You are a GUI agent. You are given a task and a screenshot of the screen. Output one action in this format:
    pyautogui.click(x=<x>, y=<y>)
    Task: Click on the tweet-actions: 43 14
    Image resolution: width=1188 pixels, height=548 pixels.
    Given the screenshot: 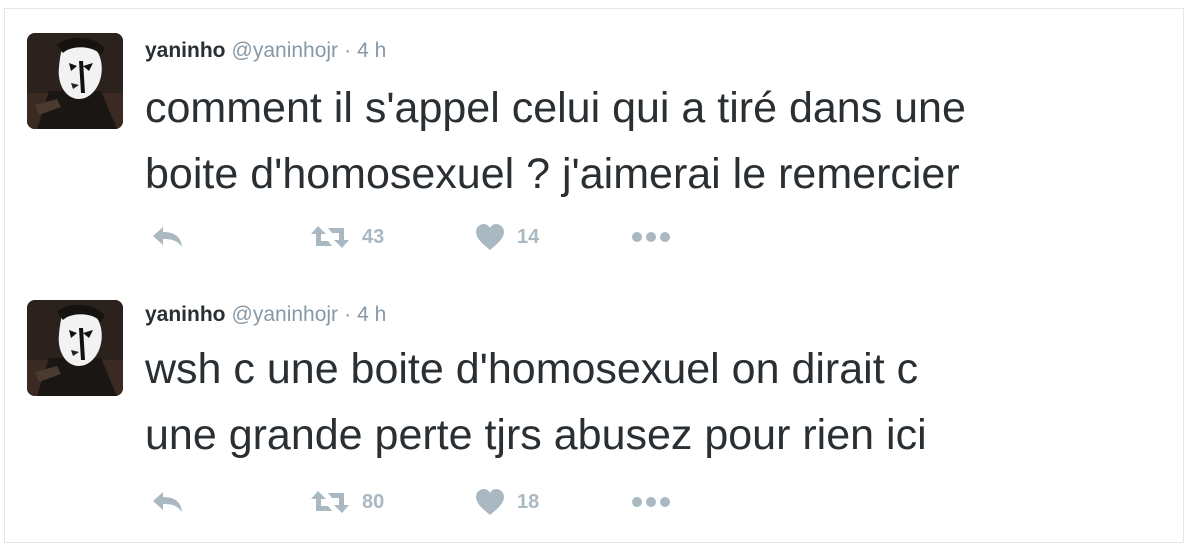 What is the action you would take?
    pyautogui.click(x=445, y=237)
    